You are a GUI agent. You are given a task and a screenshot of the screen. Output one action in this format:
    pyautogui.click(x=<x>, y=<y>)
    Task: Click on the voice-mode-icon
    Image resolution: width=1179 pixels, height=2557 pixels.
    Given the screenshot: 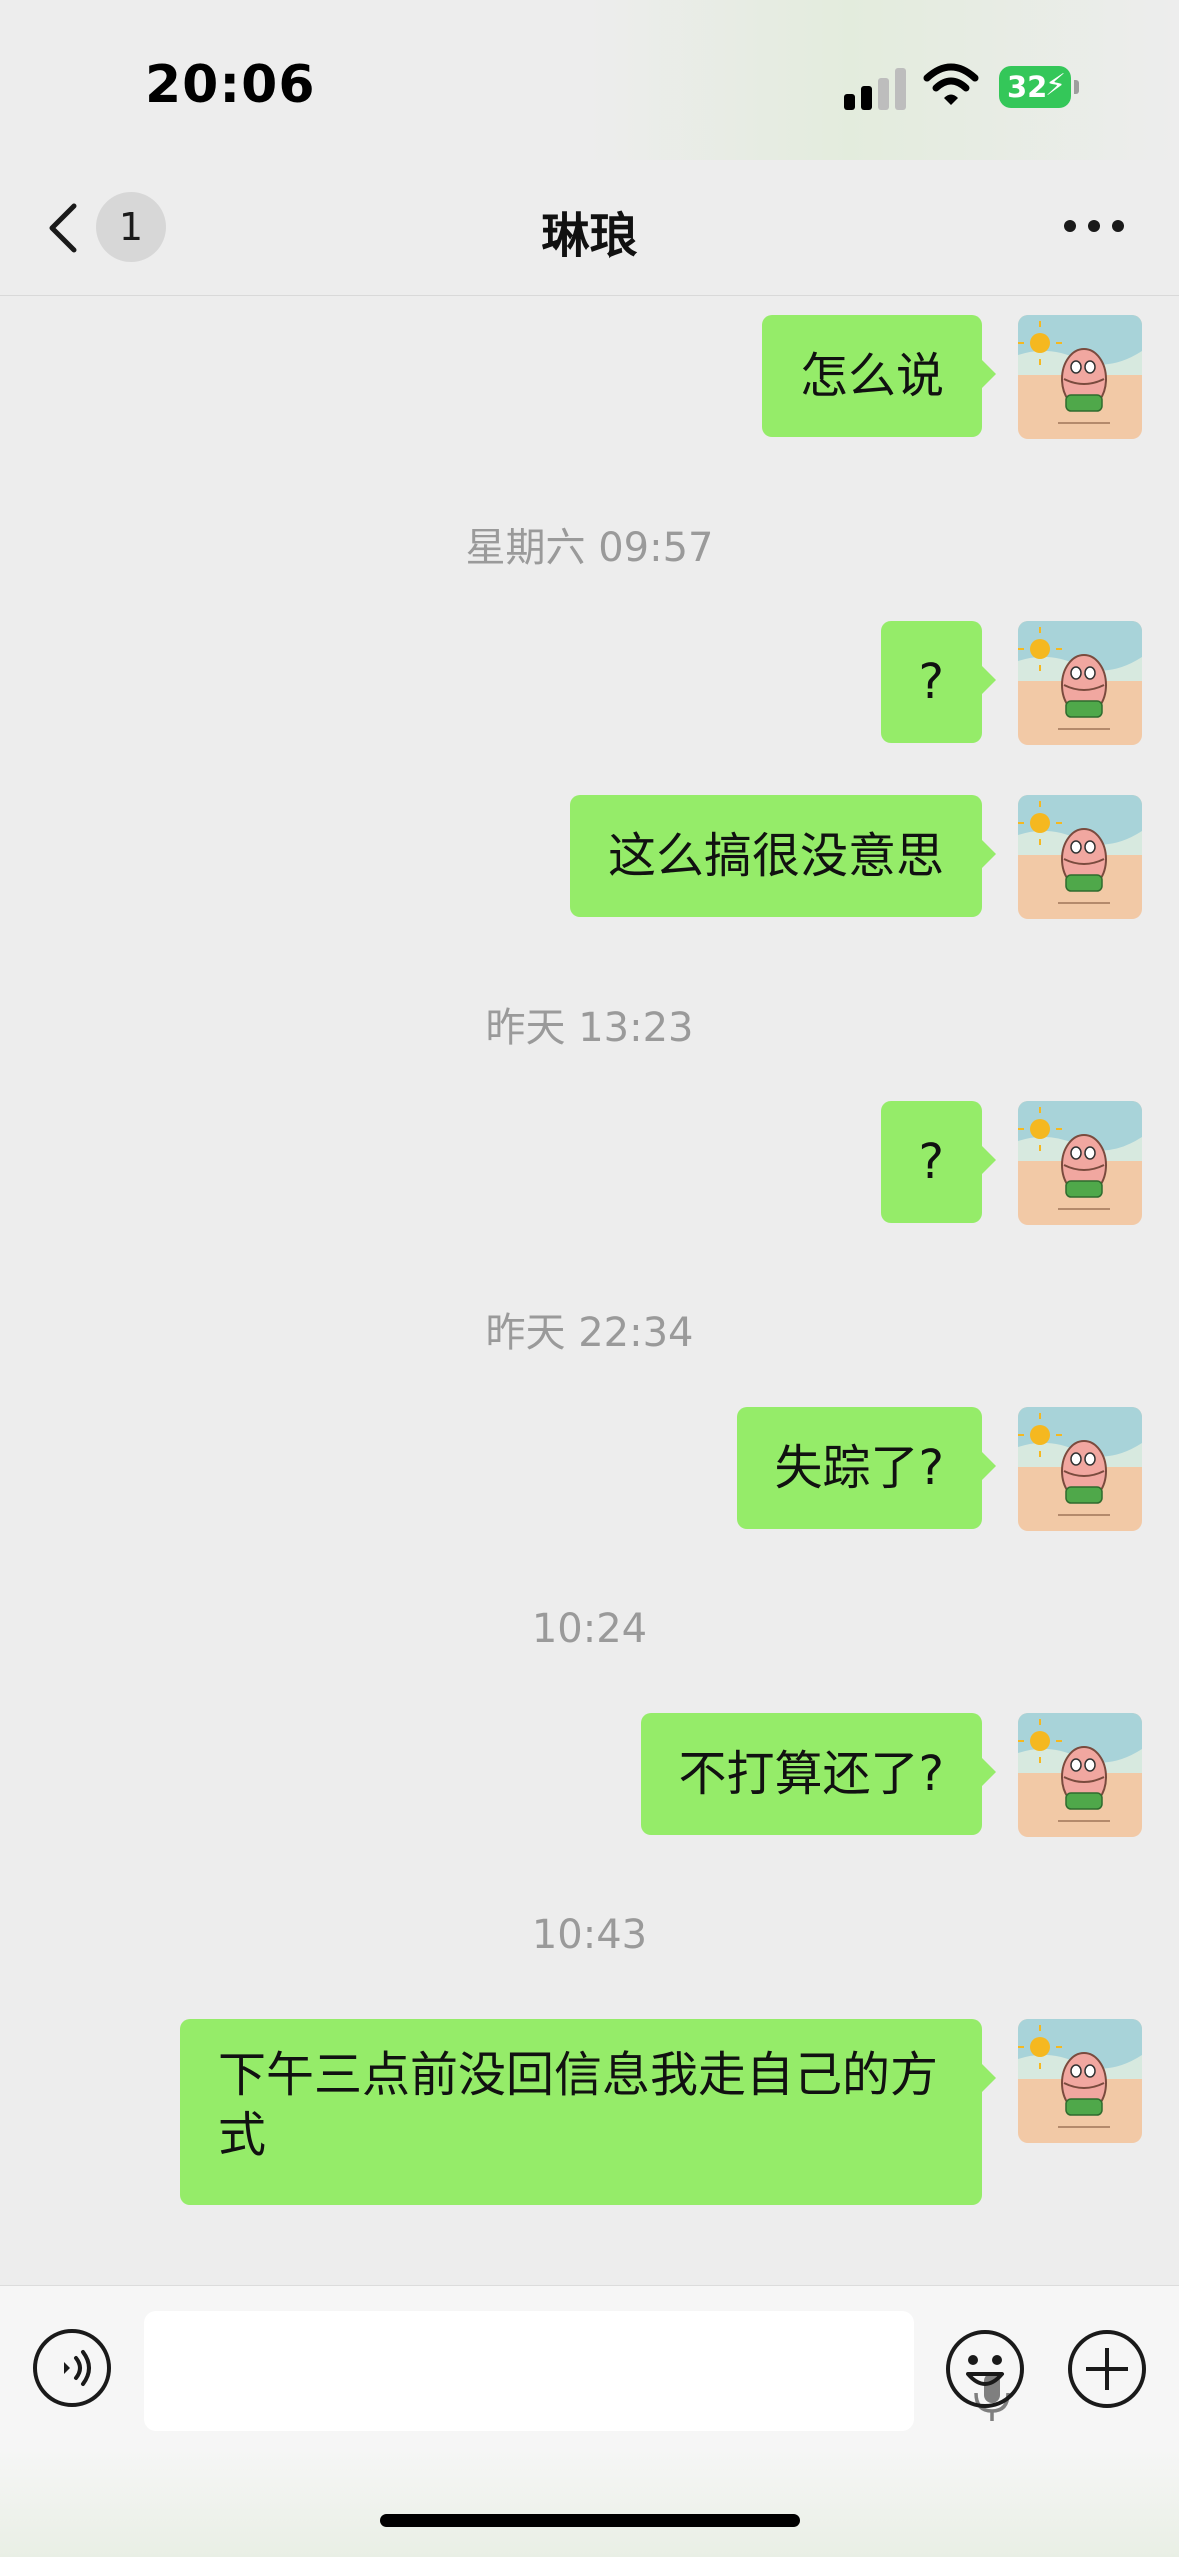 What is the action you would take?
    pyautogui.click(x=72, y=2368)
    